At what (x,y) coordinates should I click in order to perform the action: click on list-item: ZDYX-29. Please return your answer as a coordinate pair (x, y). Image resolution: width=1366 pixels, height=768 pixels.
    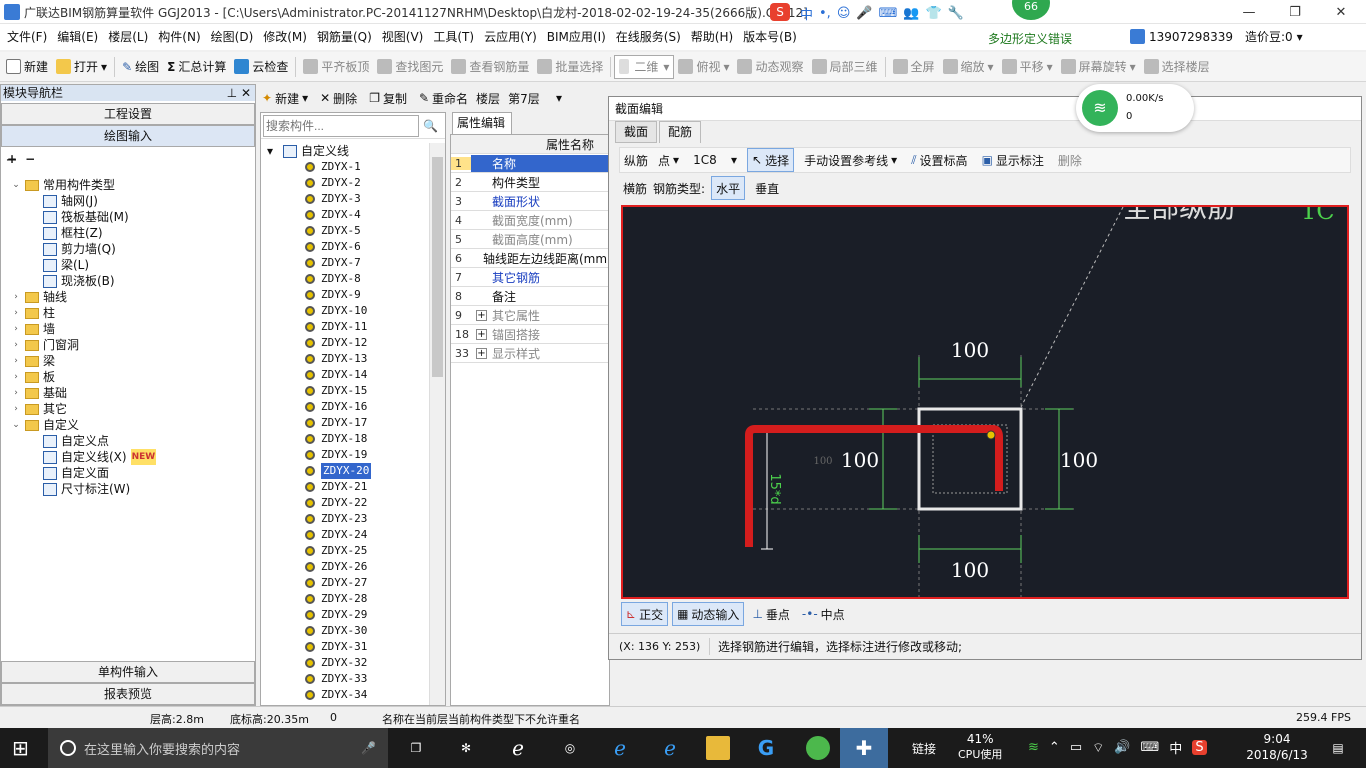
    Looking at the image, I should click on (353, 615).